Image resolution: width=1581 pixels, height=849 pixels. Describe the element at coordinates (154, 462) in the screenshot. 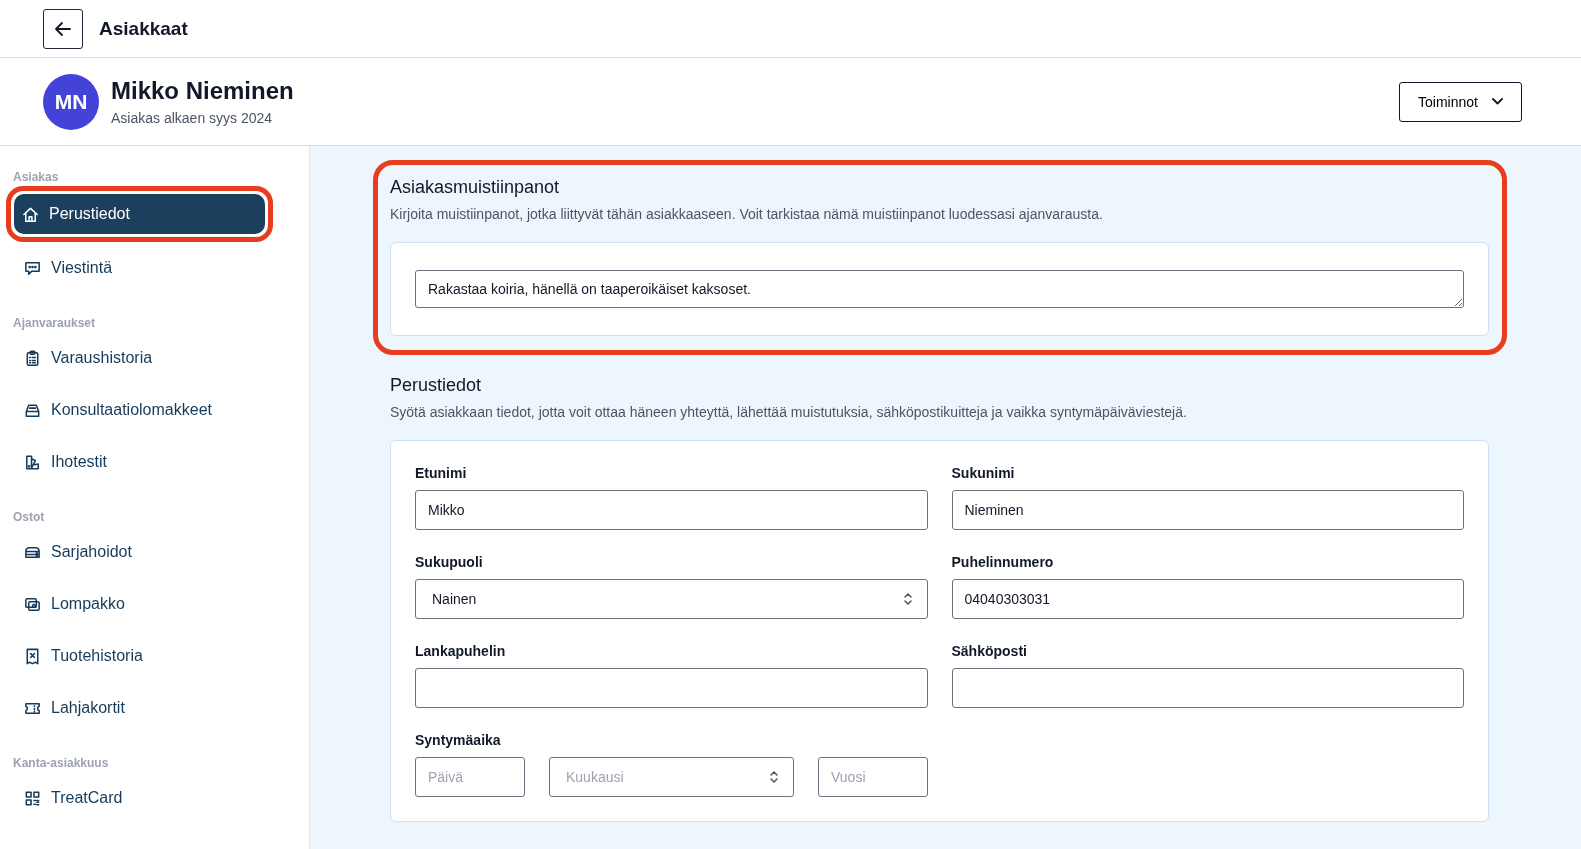

I see `sidebar-item: Ihotestit` at that location.